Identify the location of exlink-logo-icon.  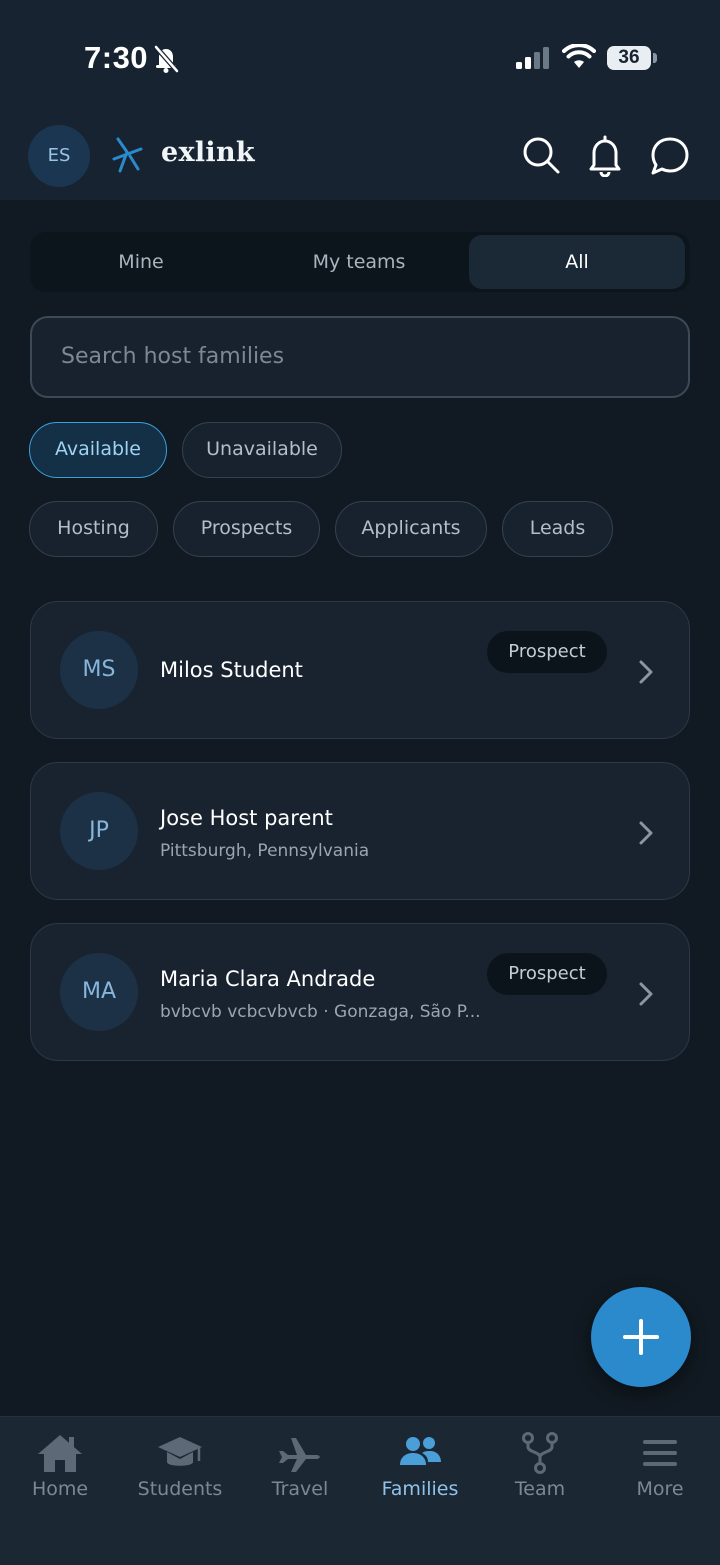
(127, 155).